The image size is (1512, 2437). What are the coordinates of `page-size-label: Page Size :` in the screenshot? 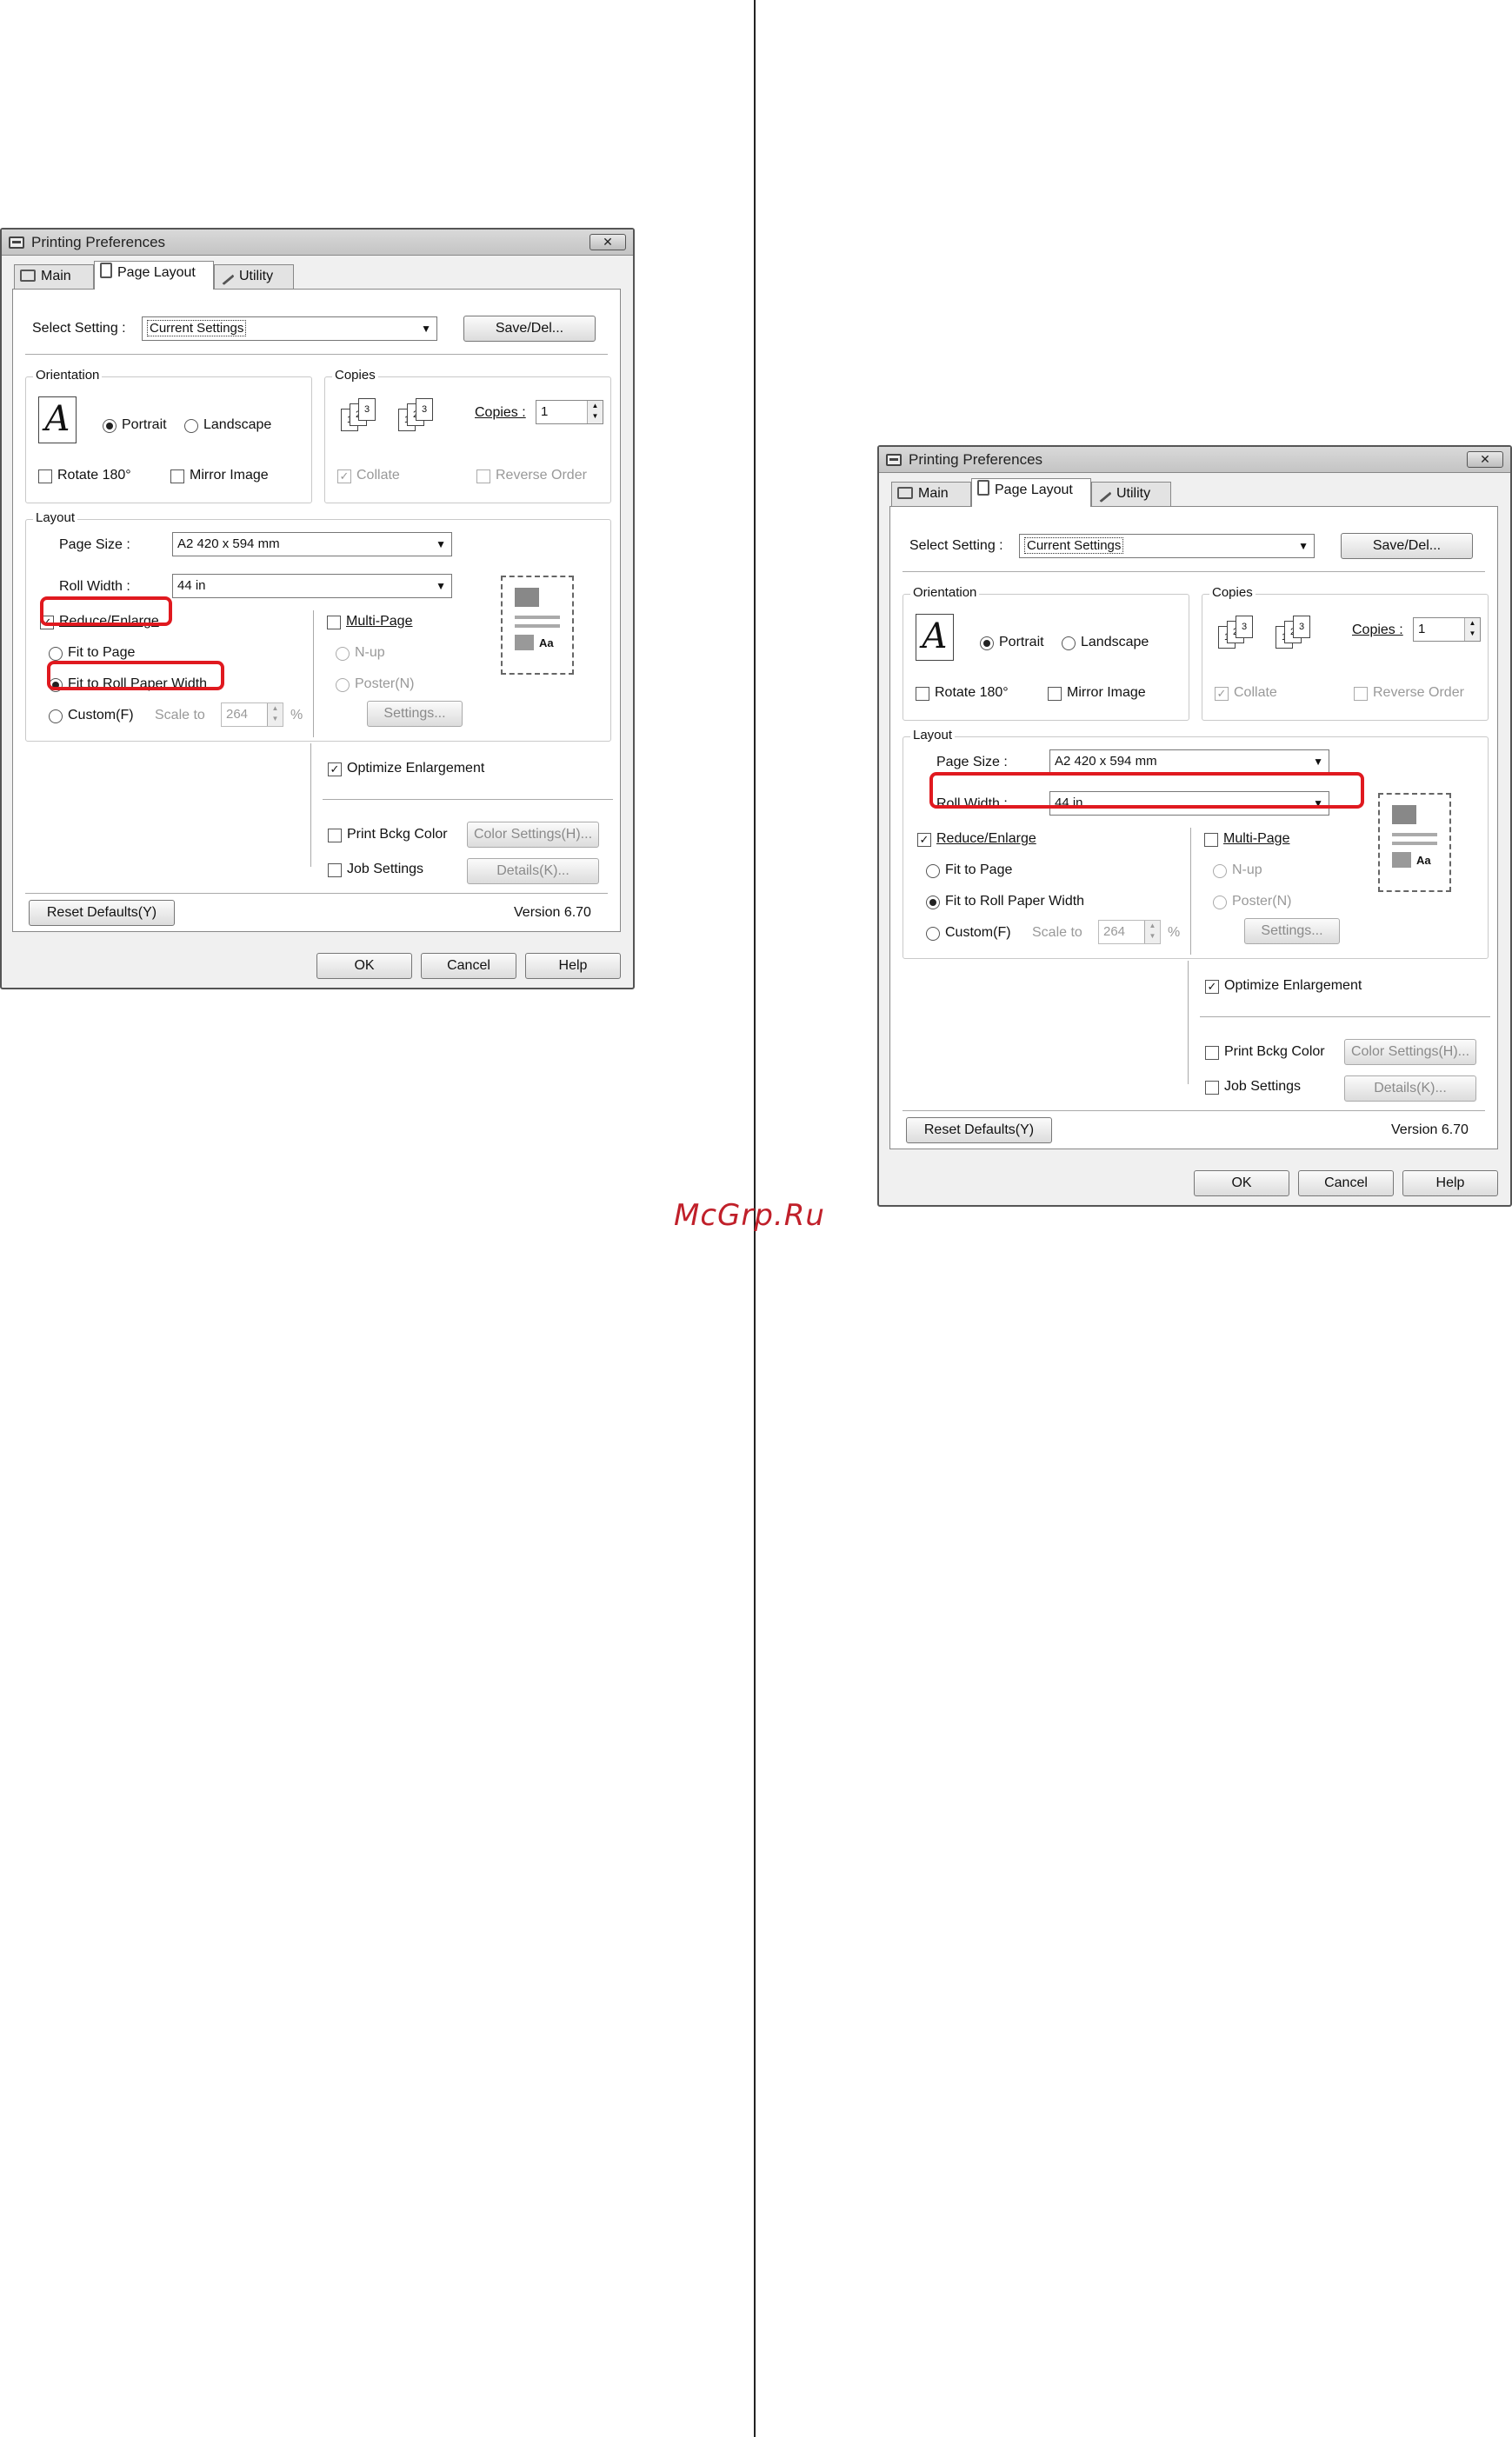 It's located at (972, 762).